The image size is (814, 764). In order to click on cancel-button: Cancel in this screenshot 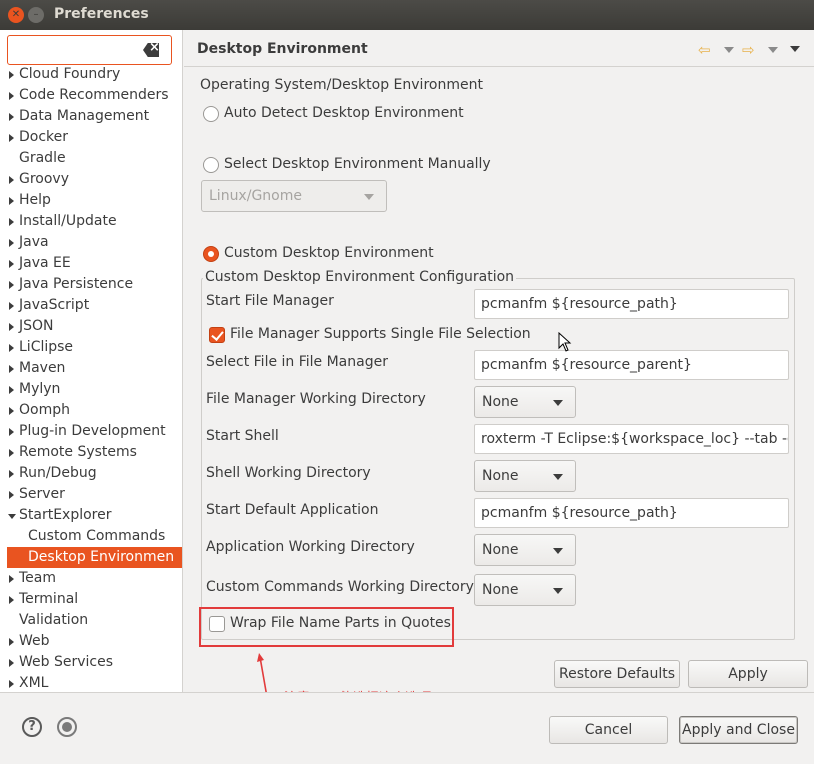, I will do `click(608, 730)`.